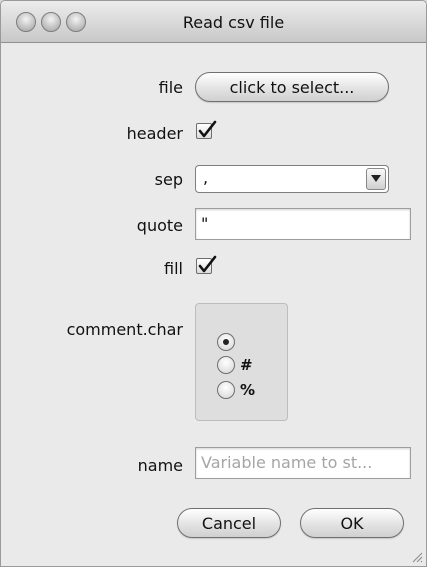  I want to click on comment-char-option-percent: %, so click(236, 390).